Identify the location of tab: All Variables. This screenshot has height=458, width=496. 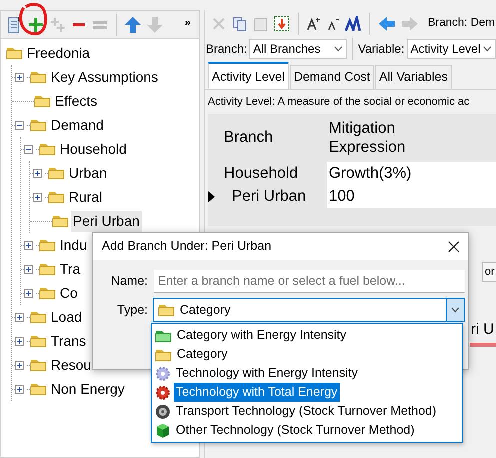
(413, 77).